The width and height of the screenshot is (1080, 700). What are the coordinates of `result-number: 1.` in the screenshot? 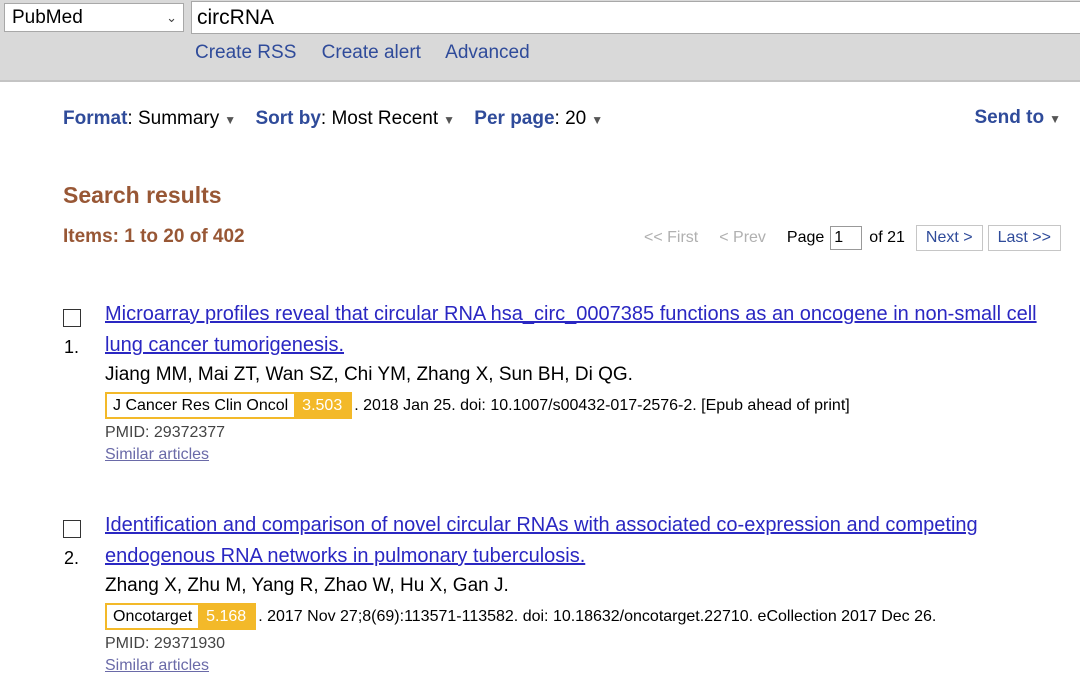 It's located at (72, 347).